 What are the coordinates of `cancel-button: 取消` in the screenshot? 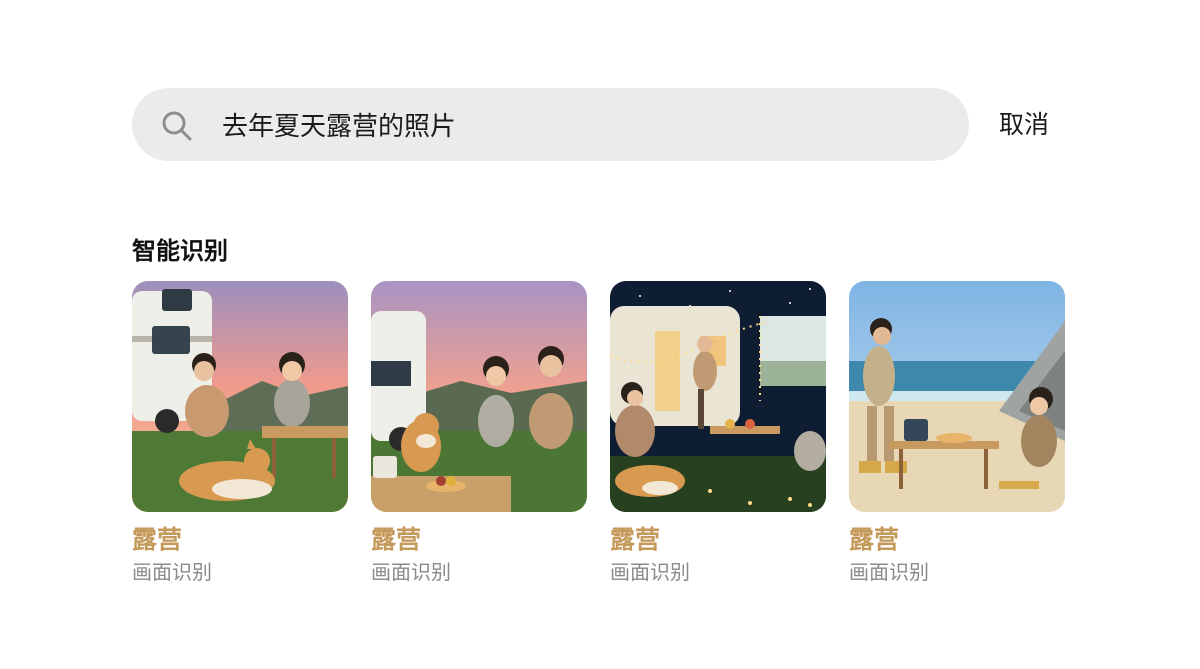 It's located at (1024, 125).